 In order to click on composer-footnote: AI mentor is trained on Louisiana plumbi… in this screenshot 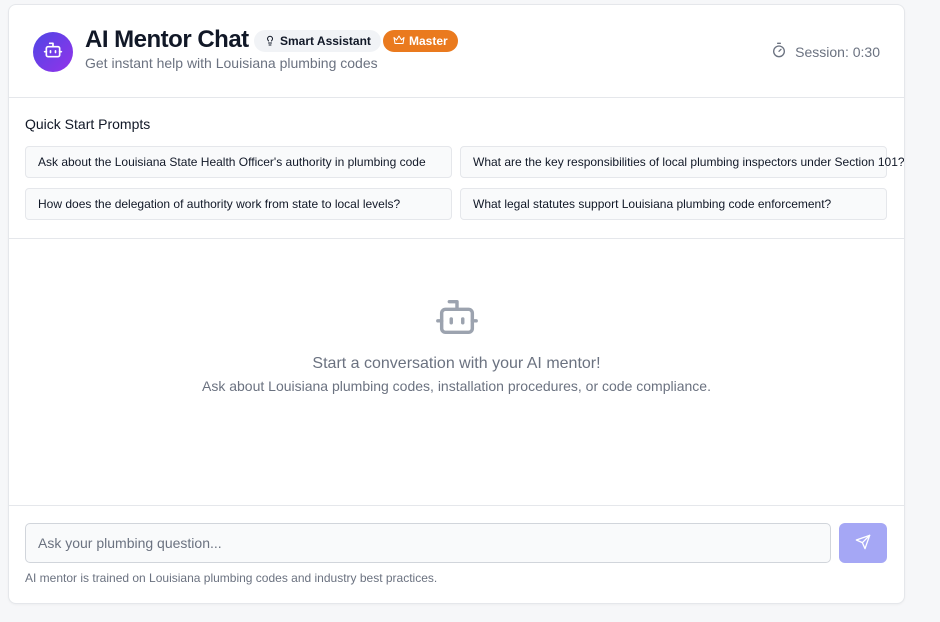, I will do `click(231, 578)`.